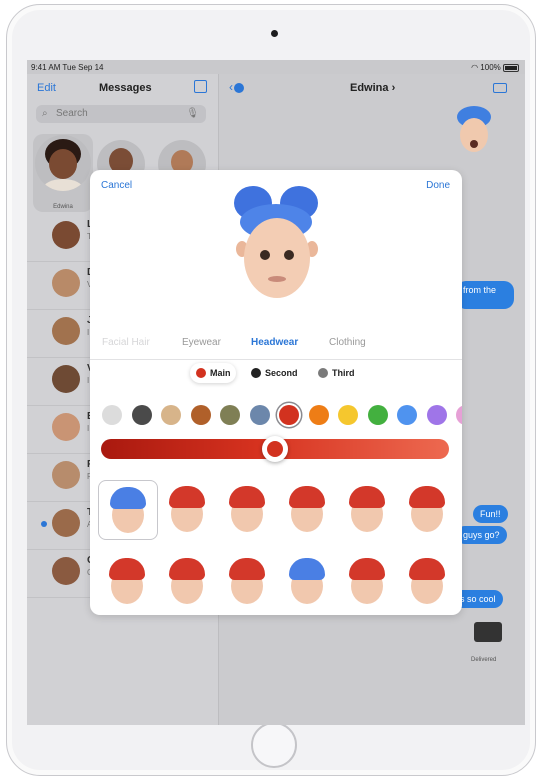  Describe the element at coordinates (478, 599) in the screenshot. I see `message-text: s so cool` at that location.